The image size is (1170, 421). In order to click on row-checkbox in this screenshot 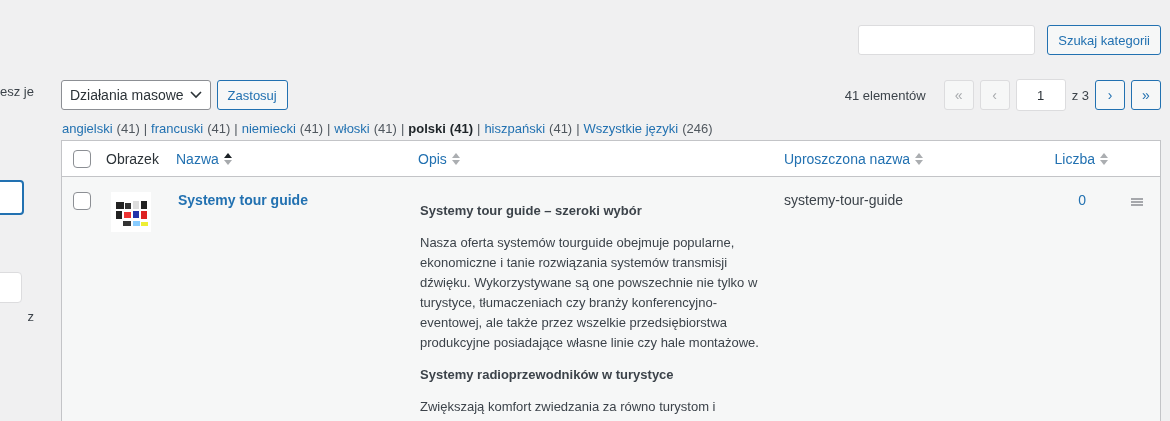, I will do `click(82, 201)`.